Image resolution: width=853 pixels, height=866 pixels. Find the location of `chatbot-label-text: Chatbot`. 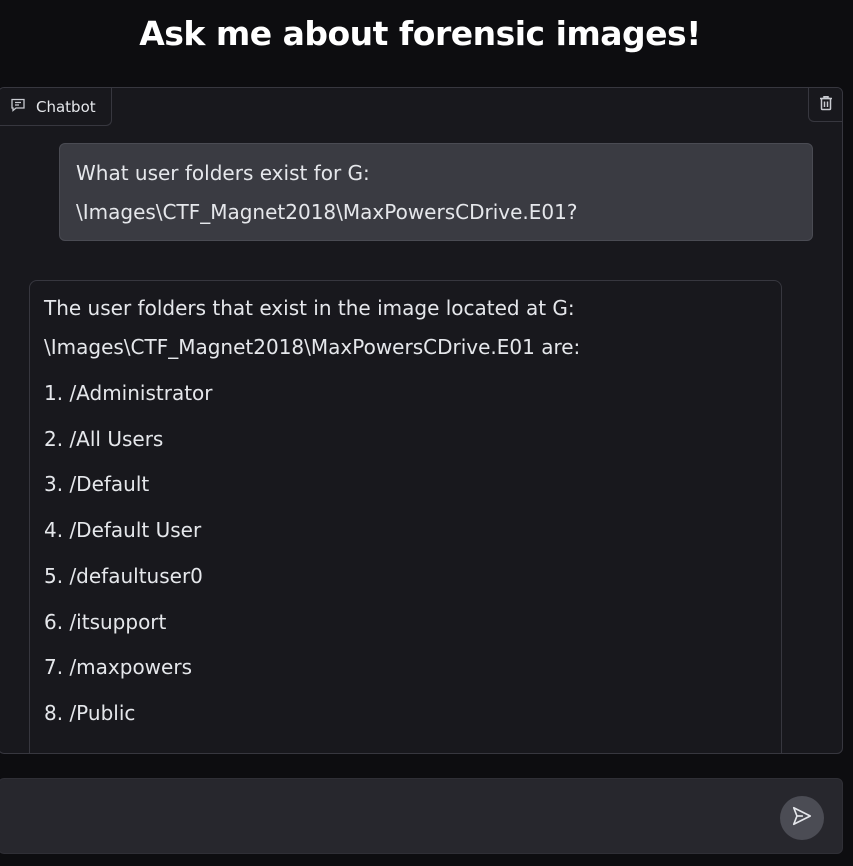

chatbot-label-text: Chatbot is located at coordinates (66, 106).